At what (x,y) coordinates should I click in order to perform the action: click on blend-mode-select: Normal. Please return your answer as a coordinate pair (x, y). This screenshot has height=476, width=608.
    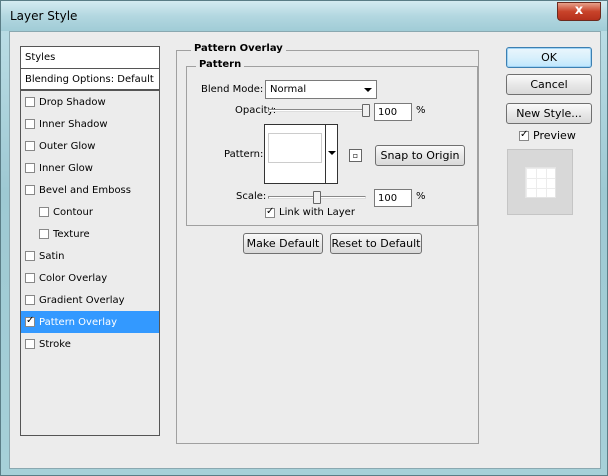
    Looking at the image, I should click on (321, 89).